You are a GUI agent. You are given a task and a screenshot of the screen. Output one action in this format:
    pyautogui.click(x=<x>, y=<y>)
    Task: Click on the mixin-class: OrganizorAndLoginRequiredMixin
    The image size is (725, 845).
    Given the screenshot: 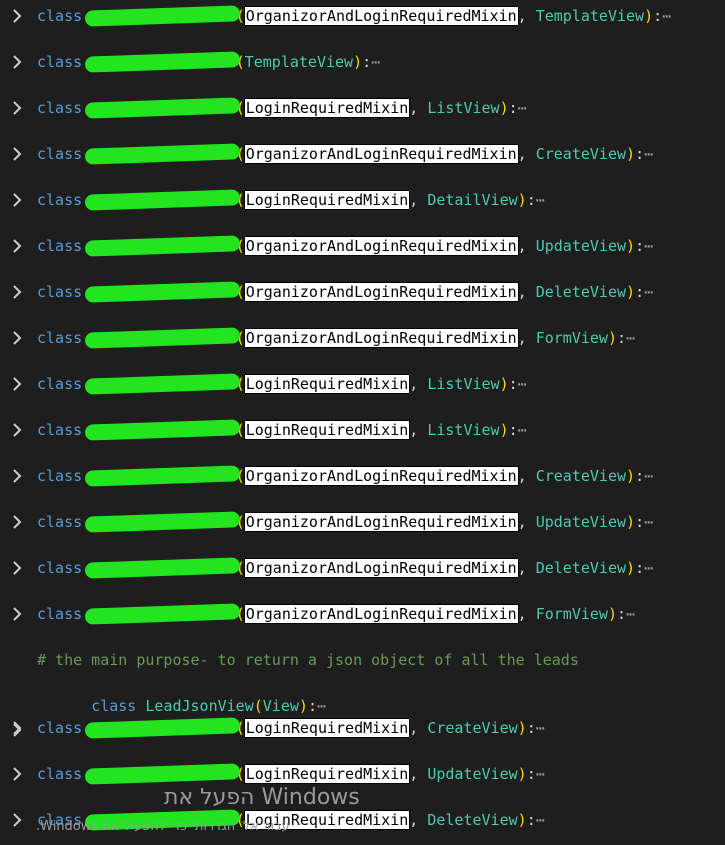 What is the action you would take?
    pyautogui.click(x=381, y=568)
    